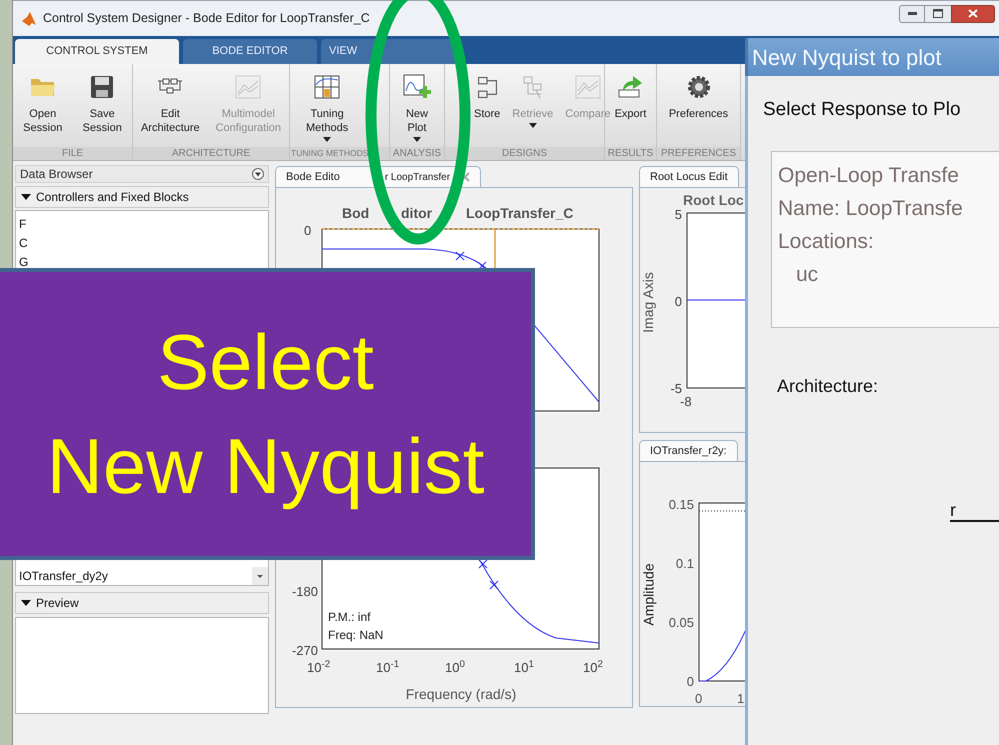 This screenshot has height=745, width=999. What do you see at coordinates (142, 603) in the screenshot?
I see `section-header: Preview` at bounding box center [142, 603].